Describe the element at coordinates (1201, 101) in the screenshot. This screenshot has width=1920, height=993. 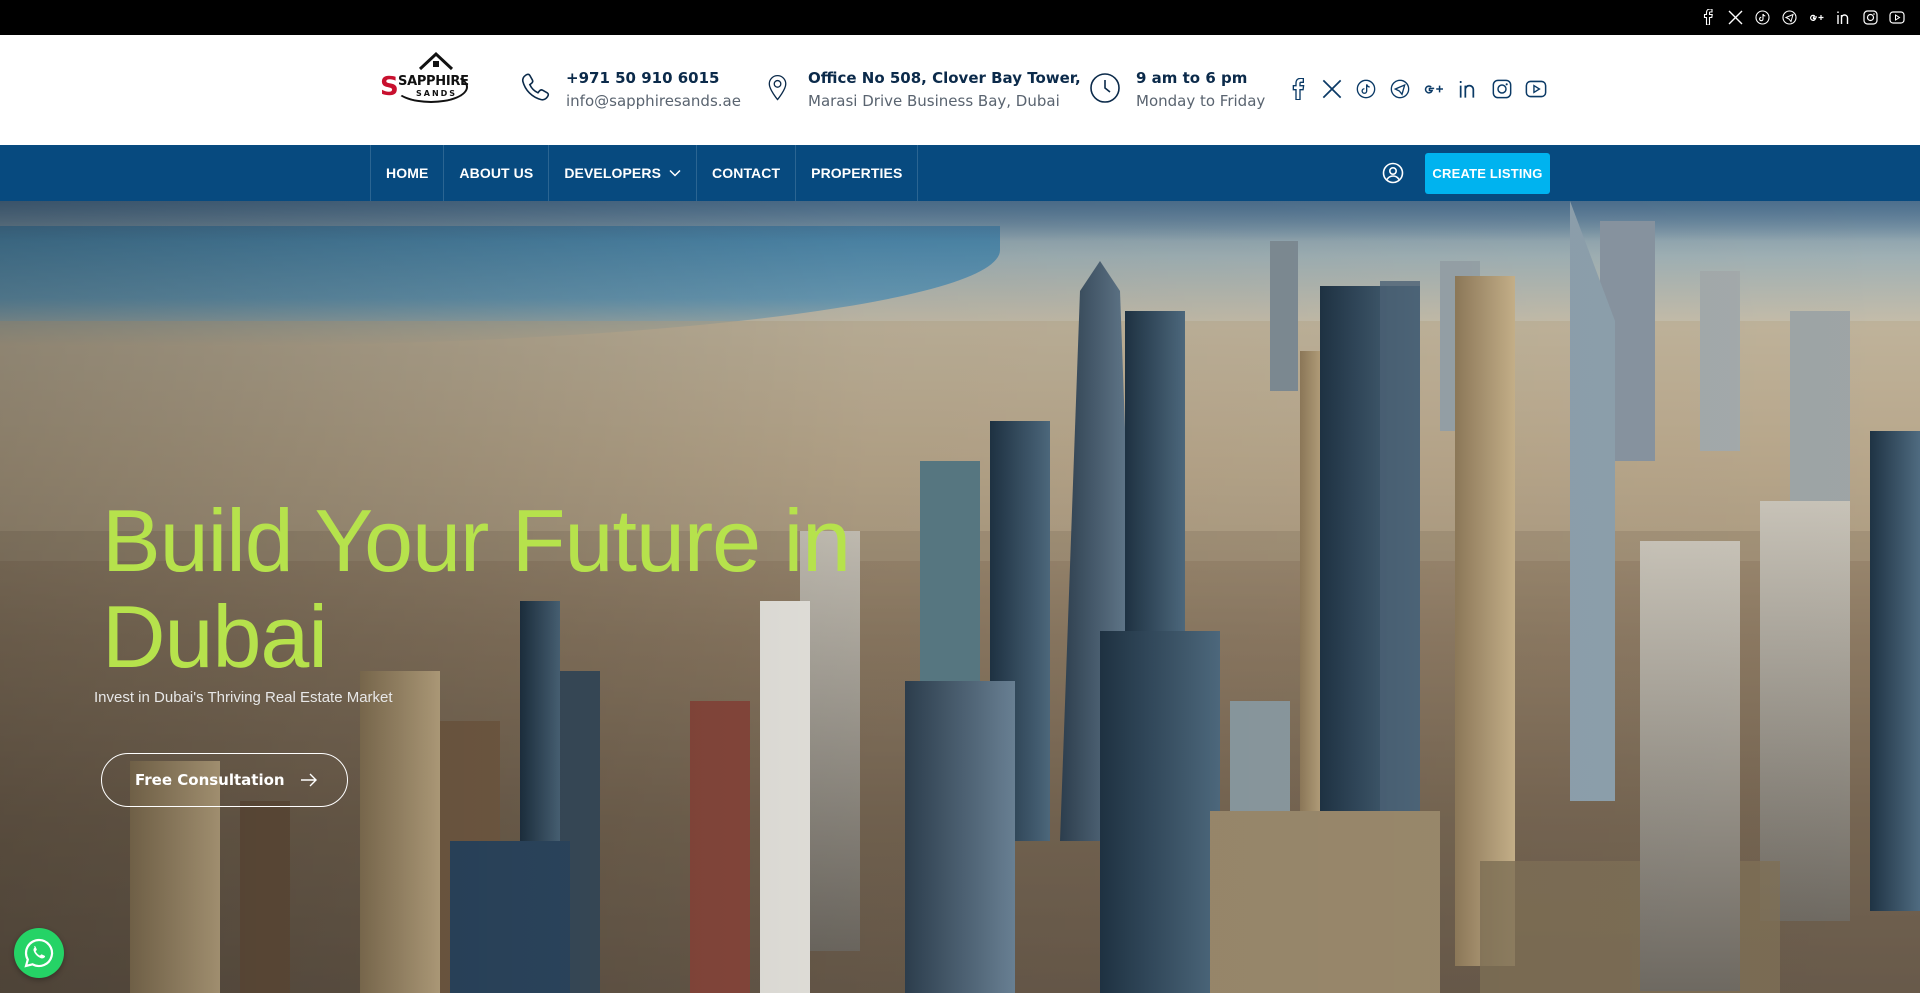
I see `office-days: Monday to Friday` at that location.